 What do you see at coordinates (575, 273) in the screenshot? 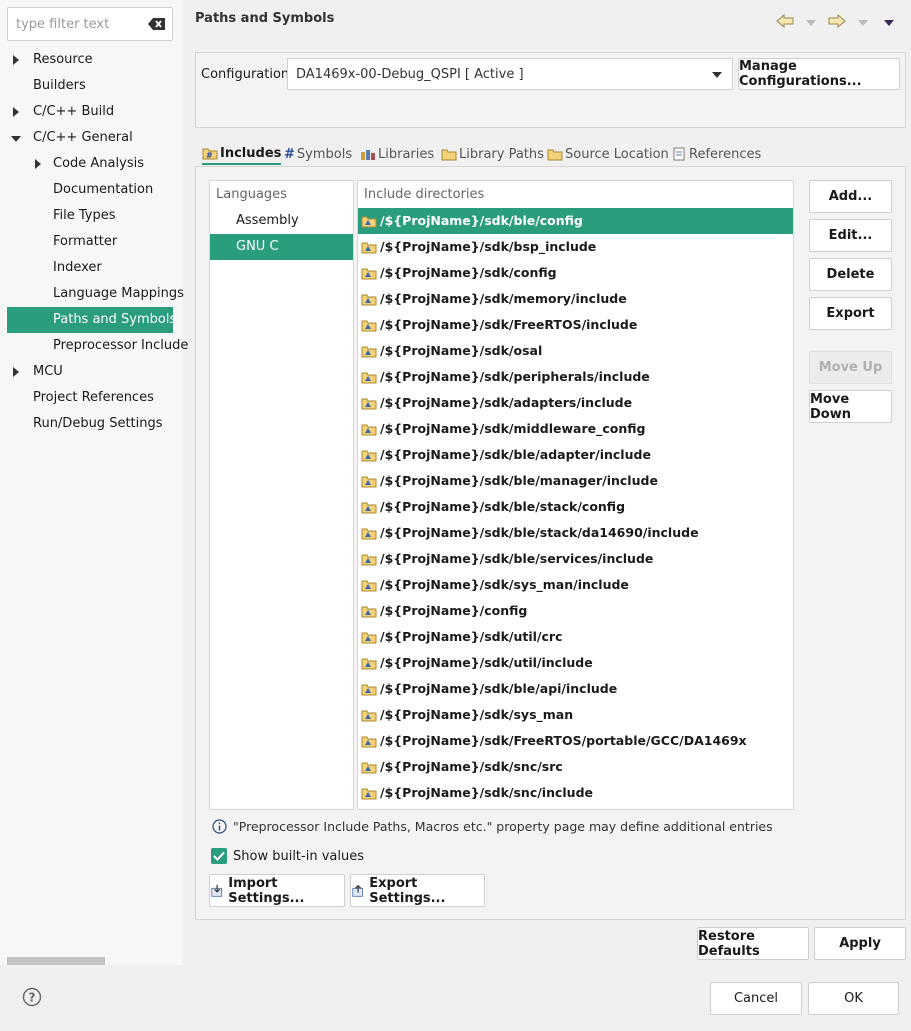
I see `include-directory-item: /${ProjName}/sdk/config` at bounding box center [575, 273].